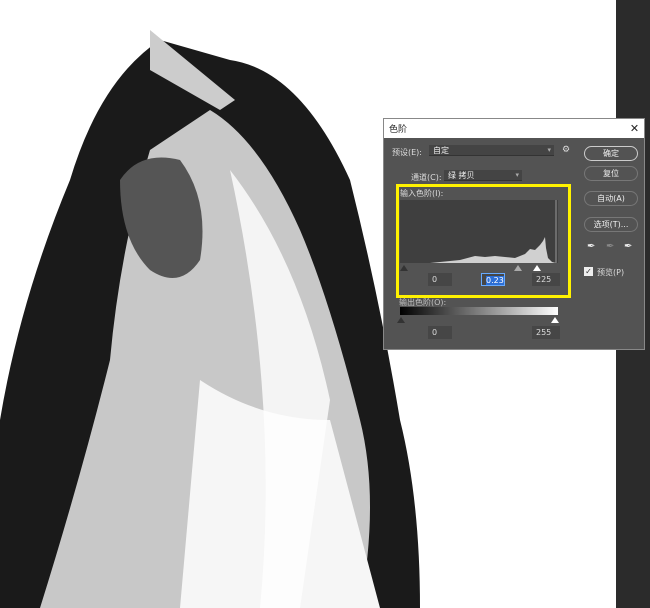  I want to click on channel-value: 绿 拷贝, so click(461, 175).